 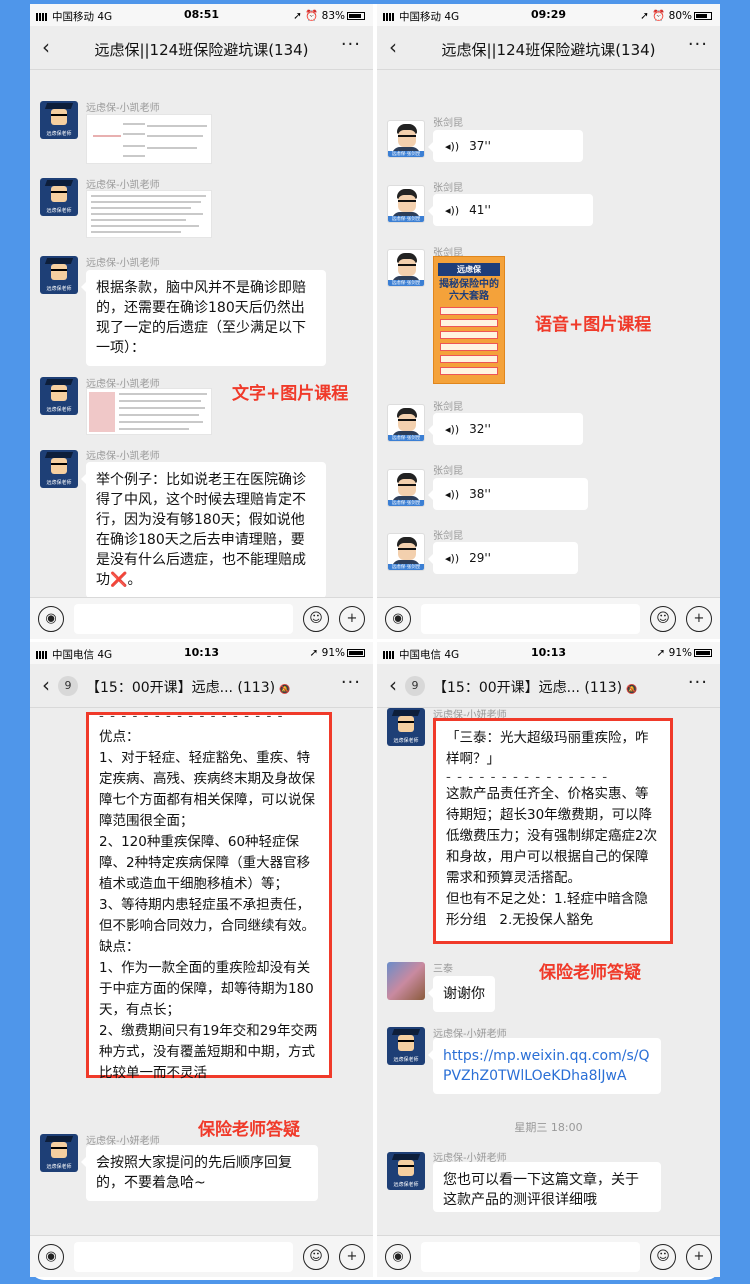 What do you see at coordinates (632, 690) in the screenshot?
I see `mute-icon: 🔕` at bounding box center [632, 690].